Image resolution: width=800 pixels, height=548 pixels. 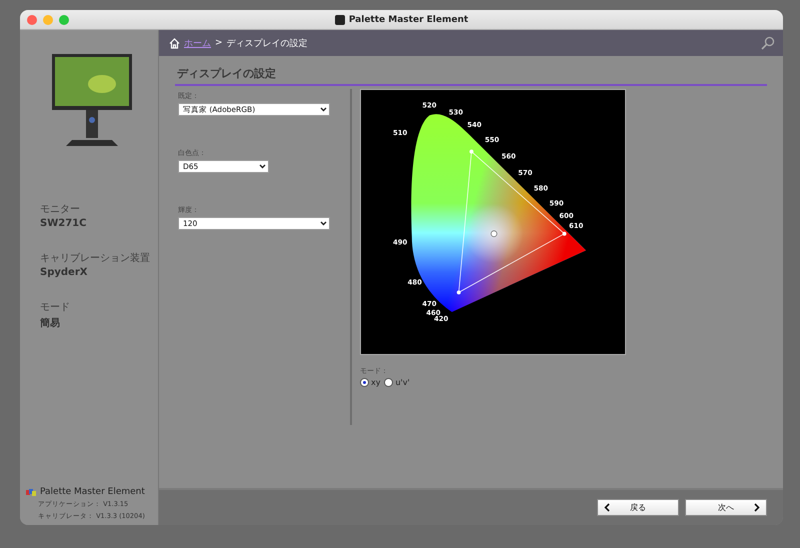 I want to click on window-title: Palette Master Element, so click(x=408, y=19).